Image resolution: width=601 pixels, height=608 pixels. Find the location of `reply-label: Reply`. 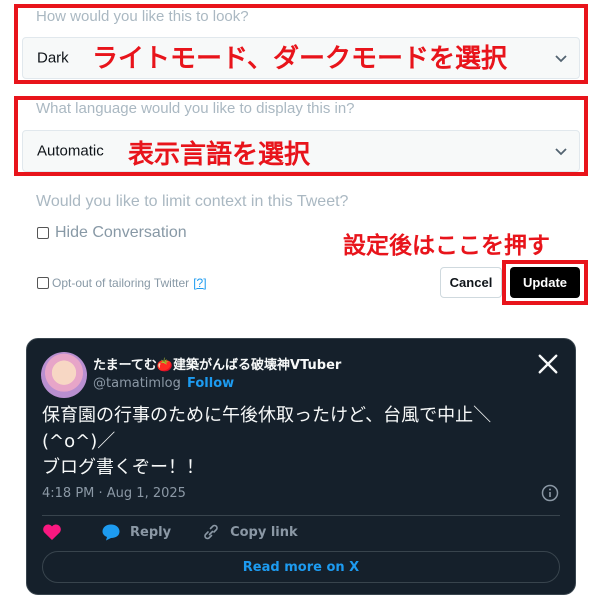

reply-label: Reply is located at coordinates (151, 532).